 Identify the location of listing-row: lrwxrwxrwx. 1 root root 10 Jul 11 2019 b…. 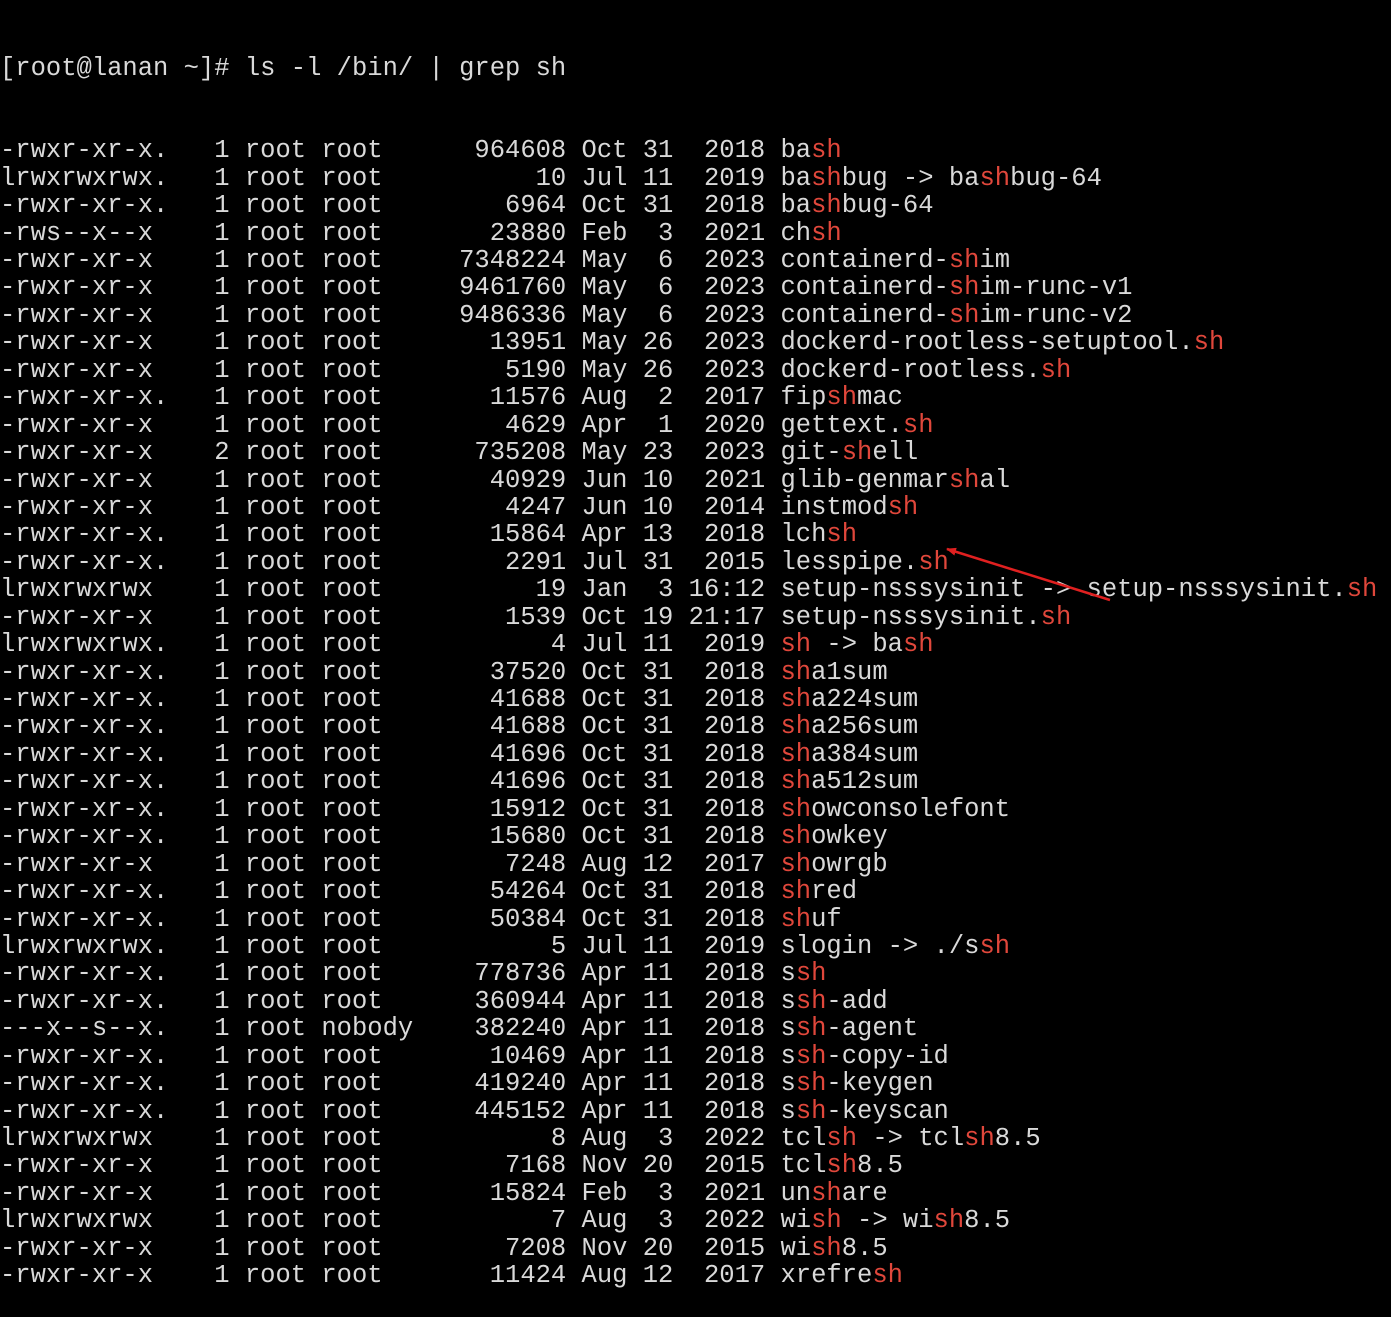
(695, 178).